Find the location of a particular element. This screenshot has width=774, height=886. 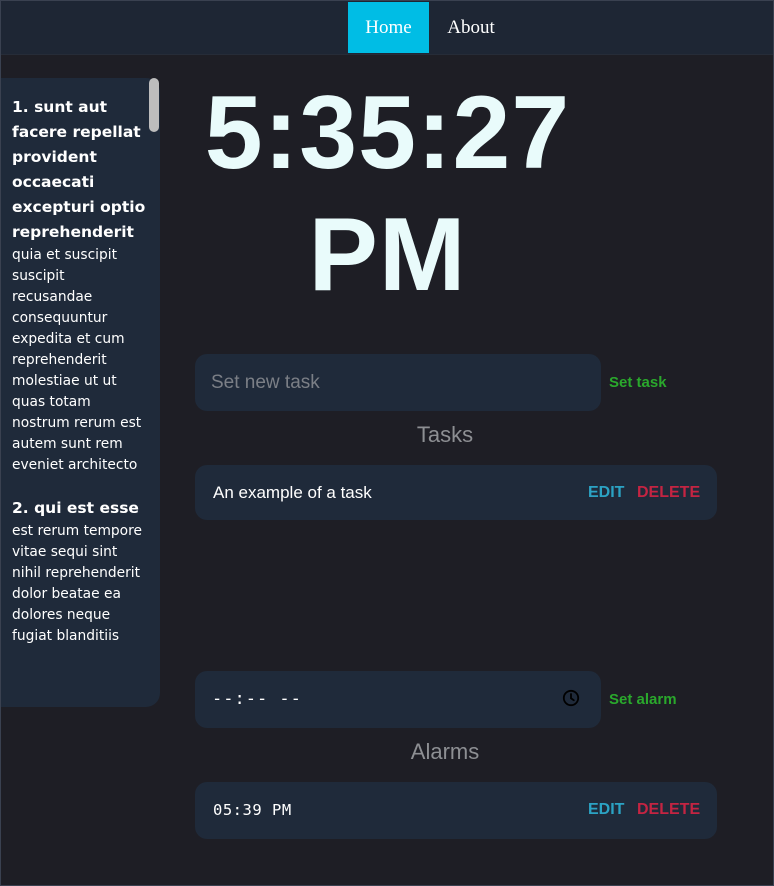

alarm-time-input: --:-- -- is located at coordinates (398, 699).